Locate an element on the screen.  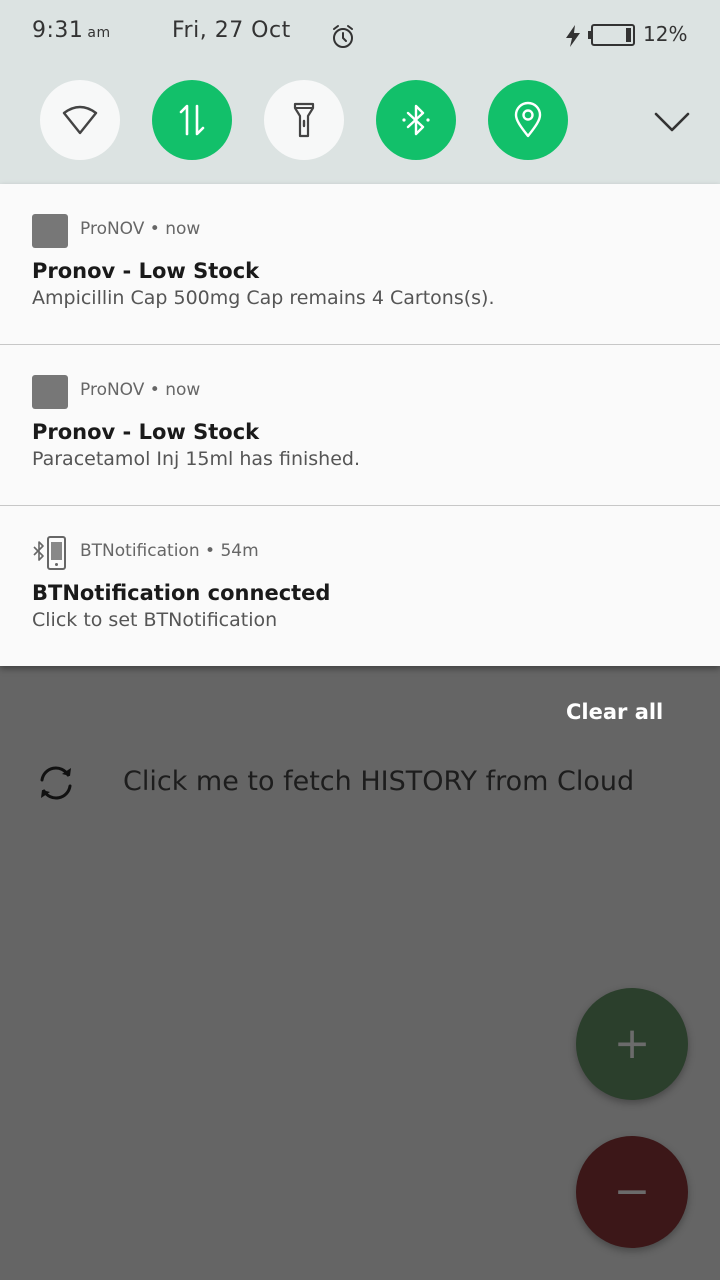
battery-percent: 12% is located at coordinates (665, 34).